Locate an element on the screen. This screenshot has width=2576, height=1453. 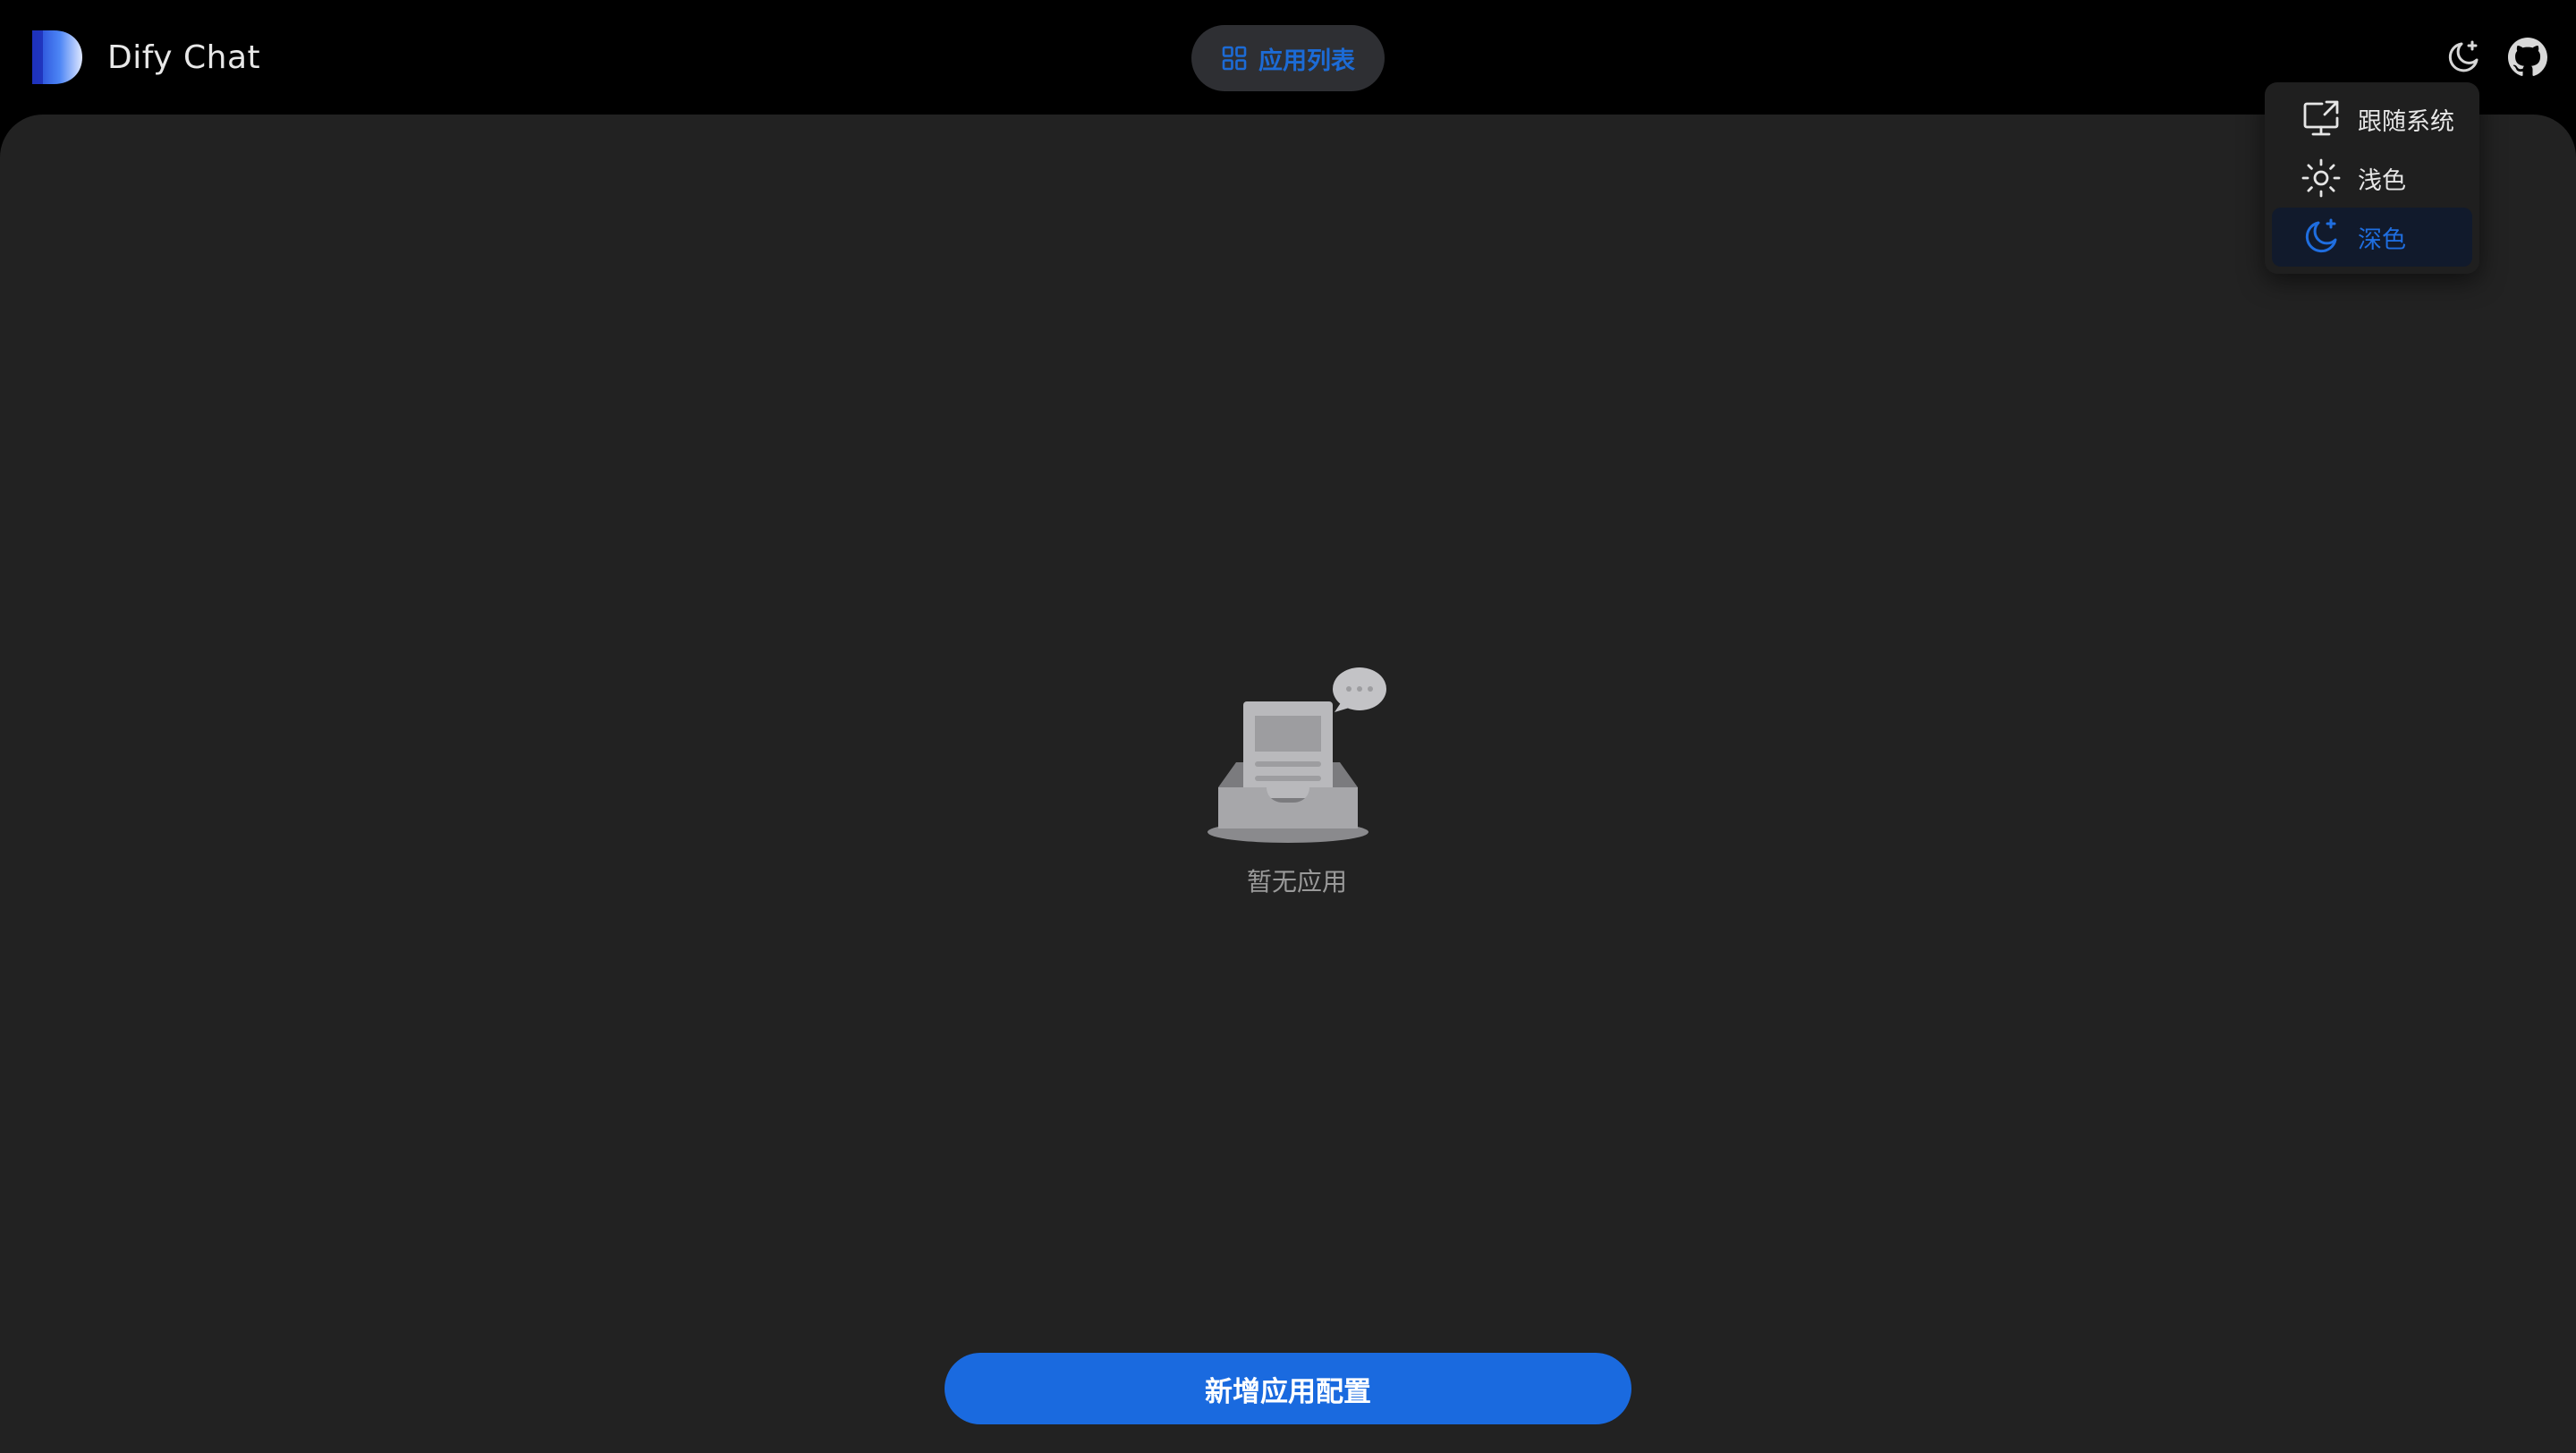
top-bar: Dify Chat 应用列表 is located at coordinates (1288, 57).